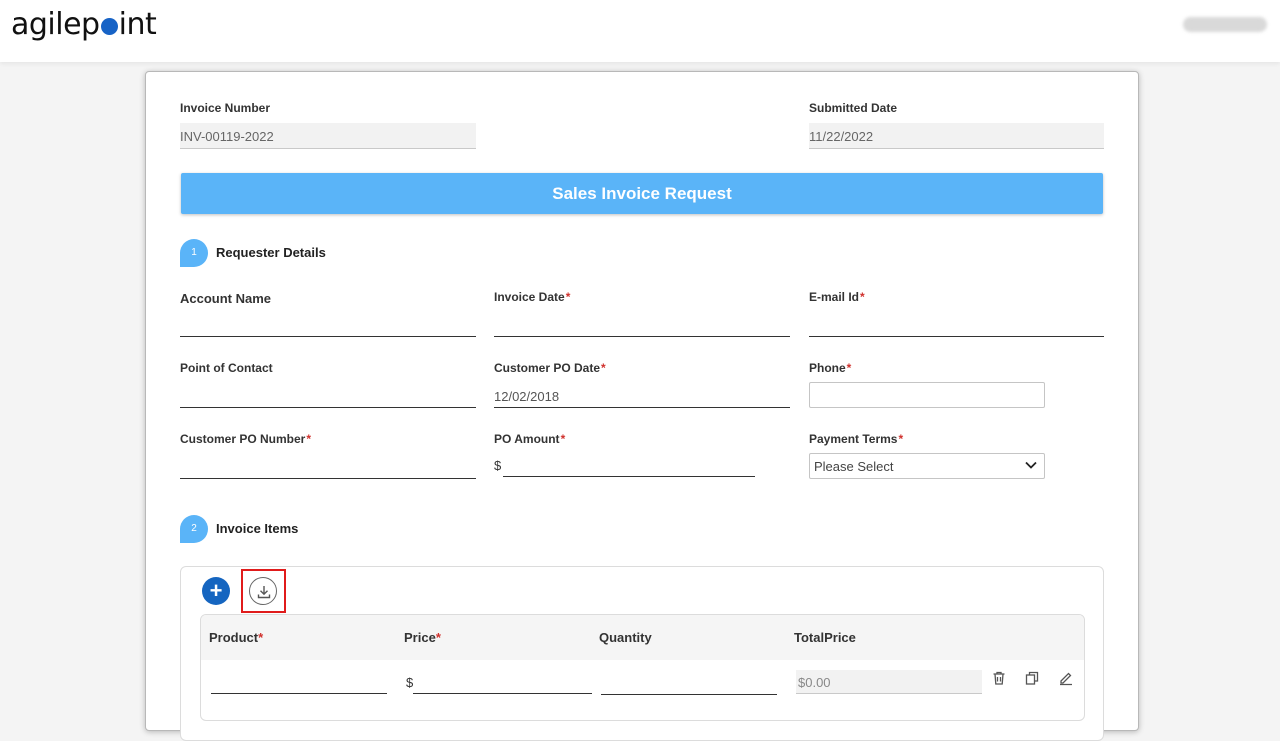 Image resolution: width=1280 pixels, height=741 pixels. What do you see at coordinates (226, 298) in the screenshot?
I see `account-name-label: Account Name` at bounding box center [226, 298].